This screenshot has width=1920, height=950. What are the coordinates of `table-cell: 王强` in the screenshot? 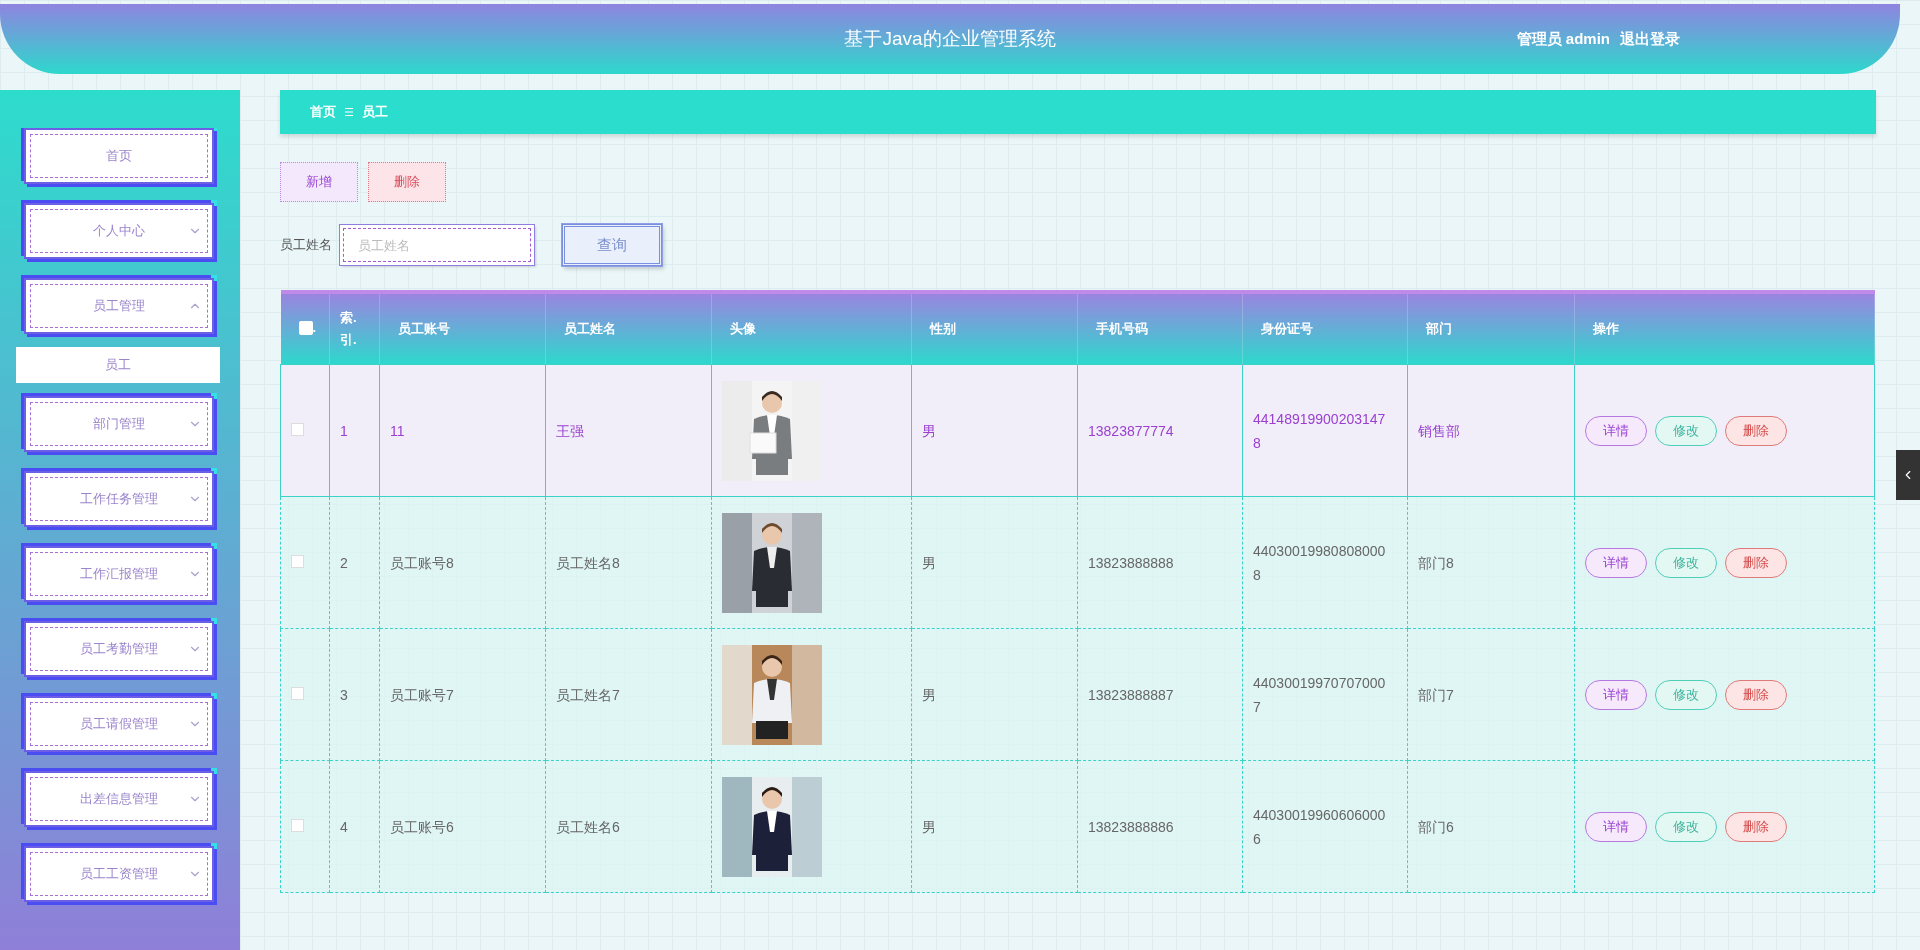 It's located at (570, 430).